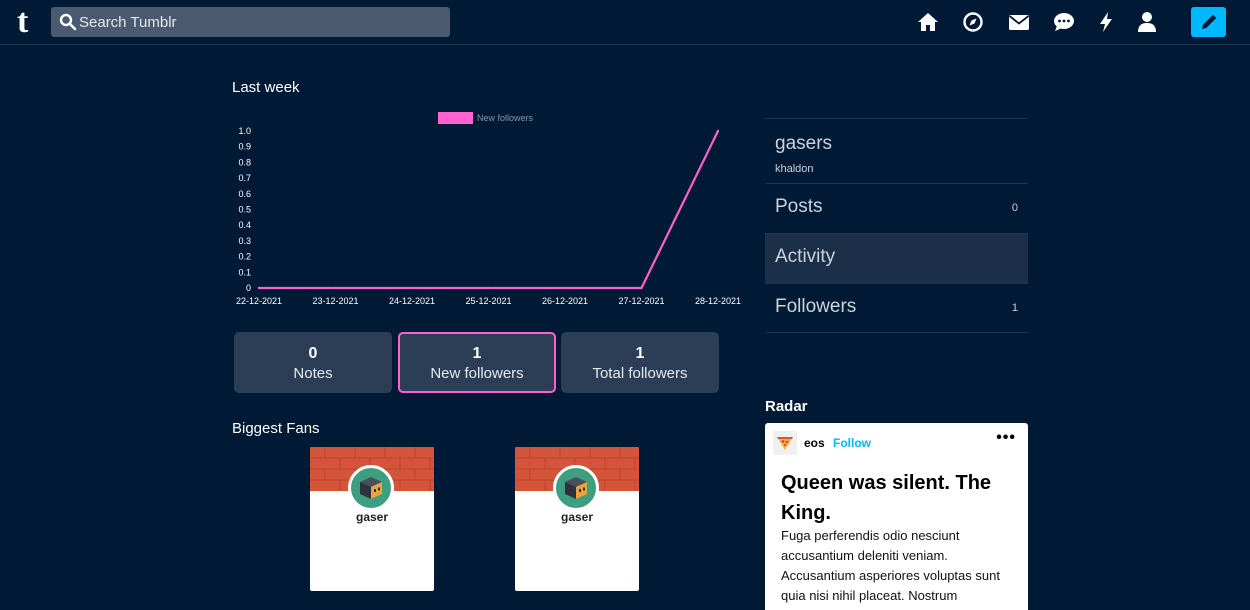 The width and height of the screenshot is (1250, 610). I want to click on stat-notes: 0 Notes, so click(313, 362).